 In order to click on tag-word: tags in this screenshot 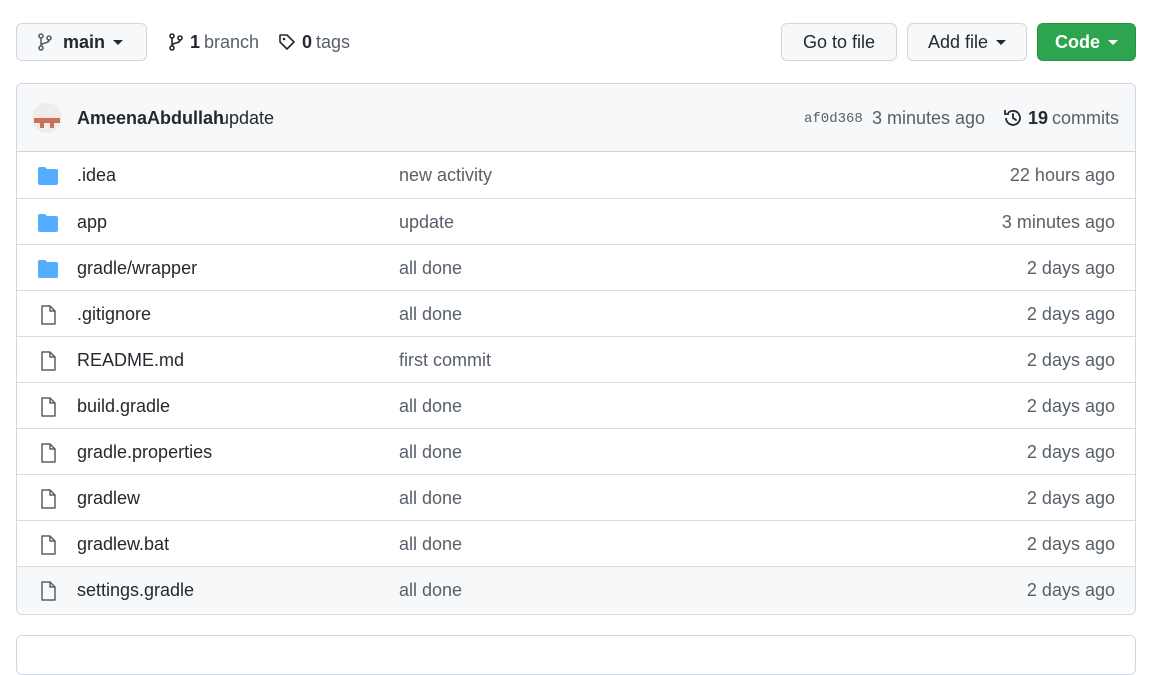, I will do `click(333, 41)`.